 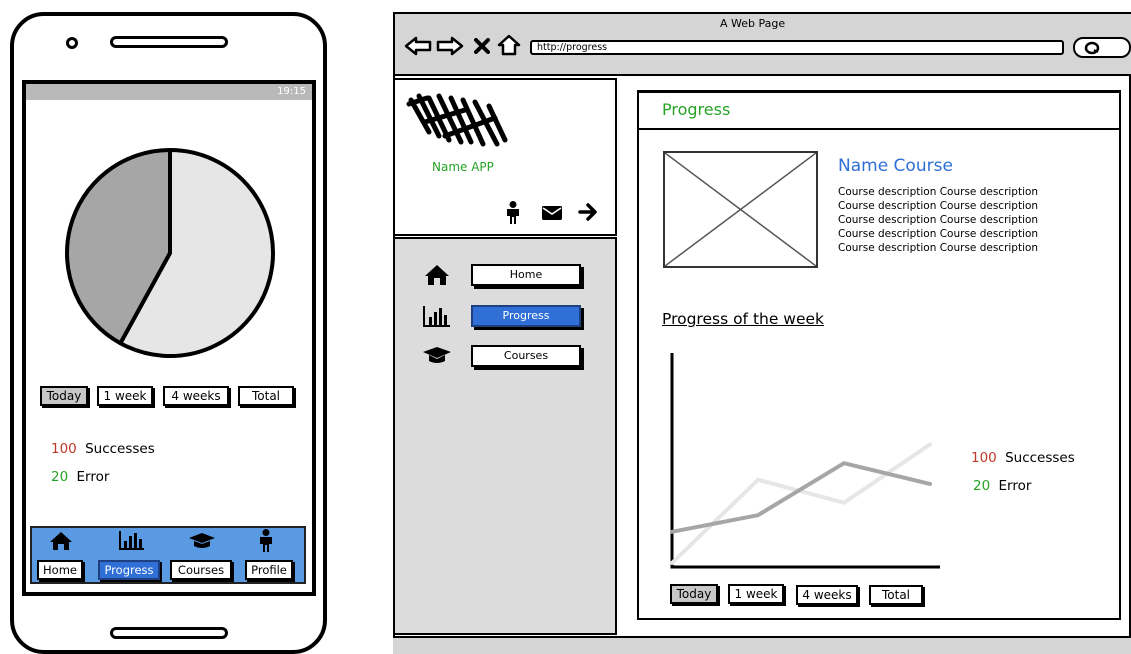 I want to click on sidebar-item-courses: Courses, so click(x=526, y=356).